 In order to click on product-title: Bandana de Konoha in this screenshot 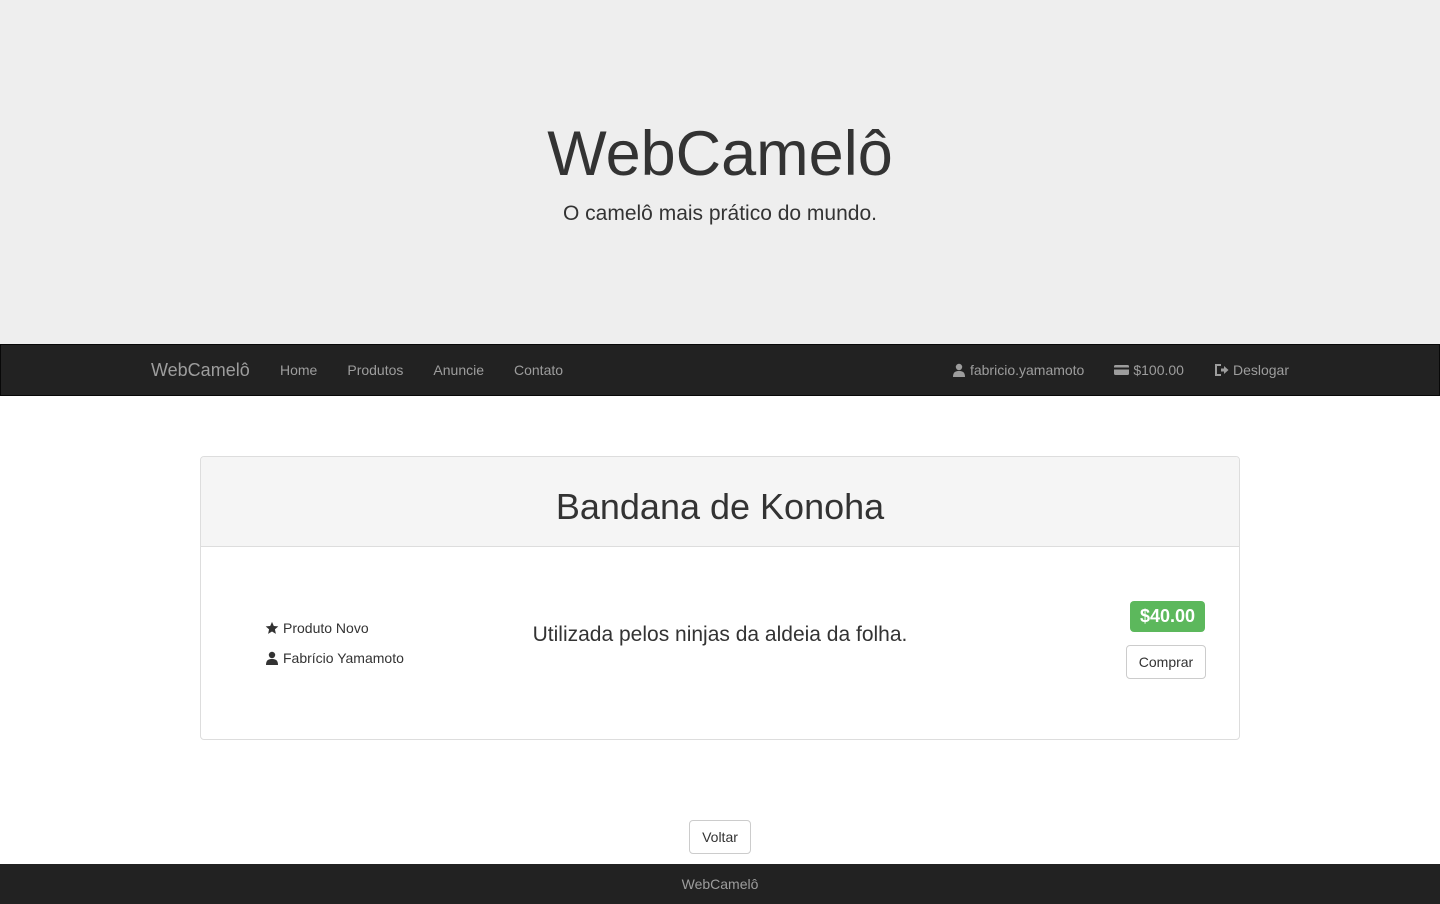, I will do `click(720, 506)`.